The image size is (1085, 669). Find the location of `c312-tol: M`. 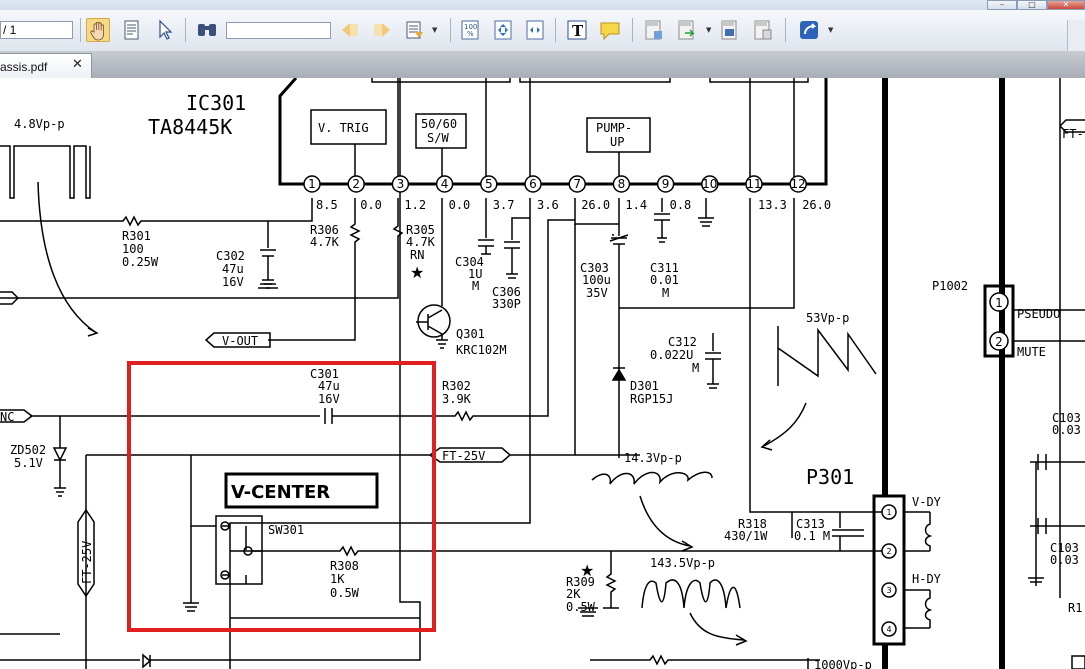

c312-tol: M is located at coordinates (695, 368).